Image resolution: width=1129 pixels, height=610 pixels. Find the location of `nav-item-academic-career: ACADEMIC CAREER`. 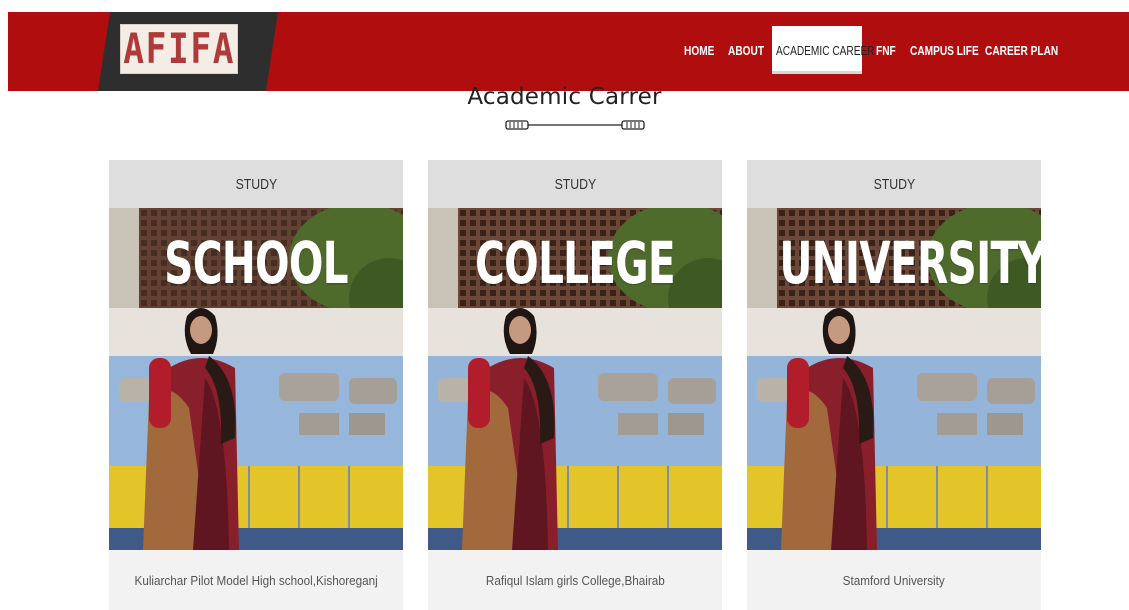

nav-item-academic-career: ACADEMIC CAREER is located at coordinates (825, 50).